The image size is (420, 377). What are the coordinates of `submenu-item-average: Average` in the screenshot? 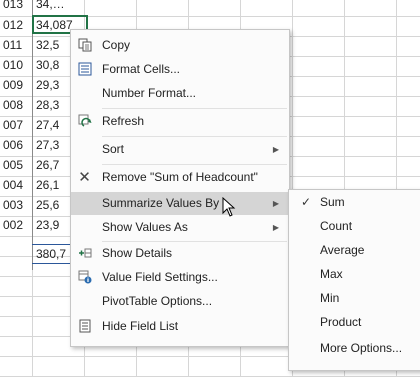 It's located at (354, 250).